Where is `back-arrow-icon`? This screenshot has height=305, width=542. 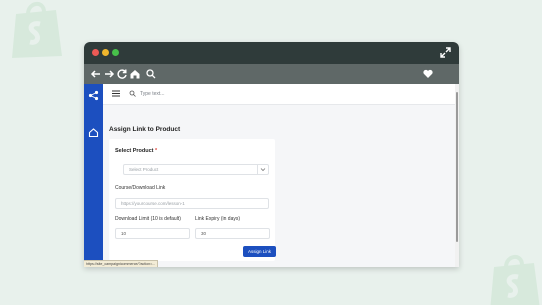
back-arrow-icon is located at coordinates (96, 74).